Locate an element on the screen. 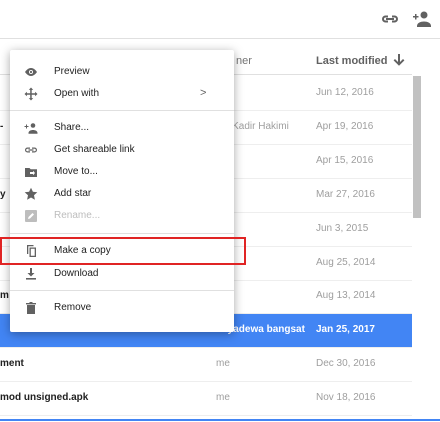 The height and width of the screenshot is (422, 440). menu-item-get-shareable-link: Get shareable link is located at coordinates (122, 150).